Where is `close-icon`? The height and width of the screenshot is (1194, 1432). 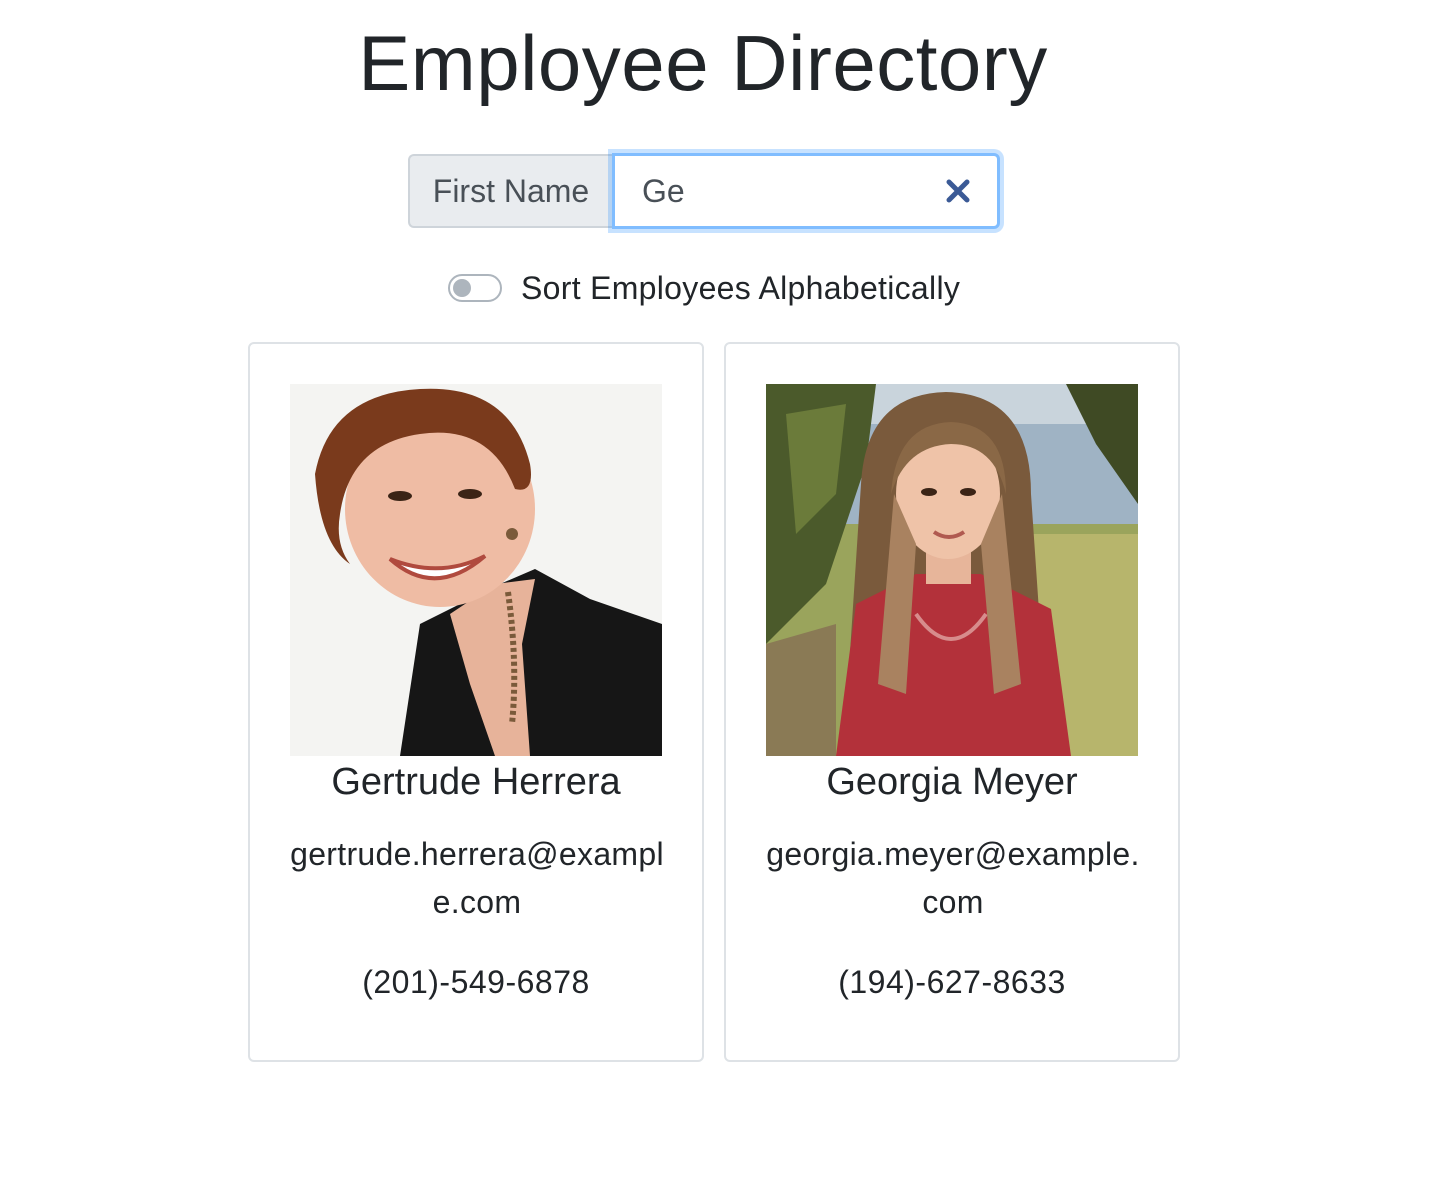
close-icon is located at coordinates (958, 191).